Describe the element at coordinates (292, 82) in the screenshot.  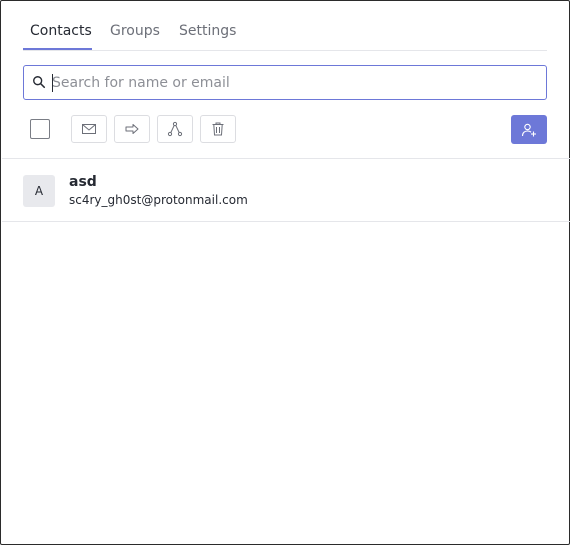
I see `search-input` at that location.